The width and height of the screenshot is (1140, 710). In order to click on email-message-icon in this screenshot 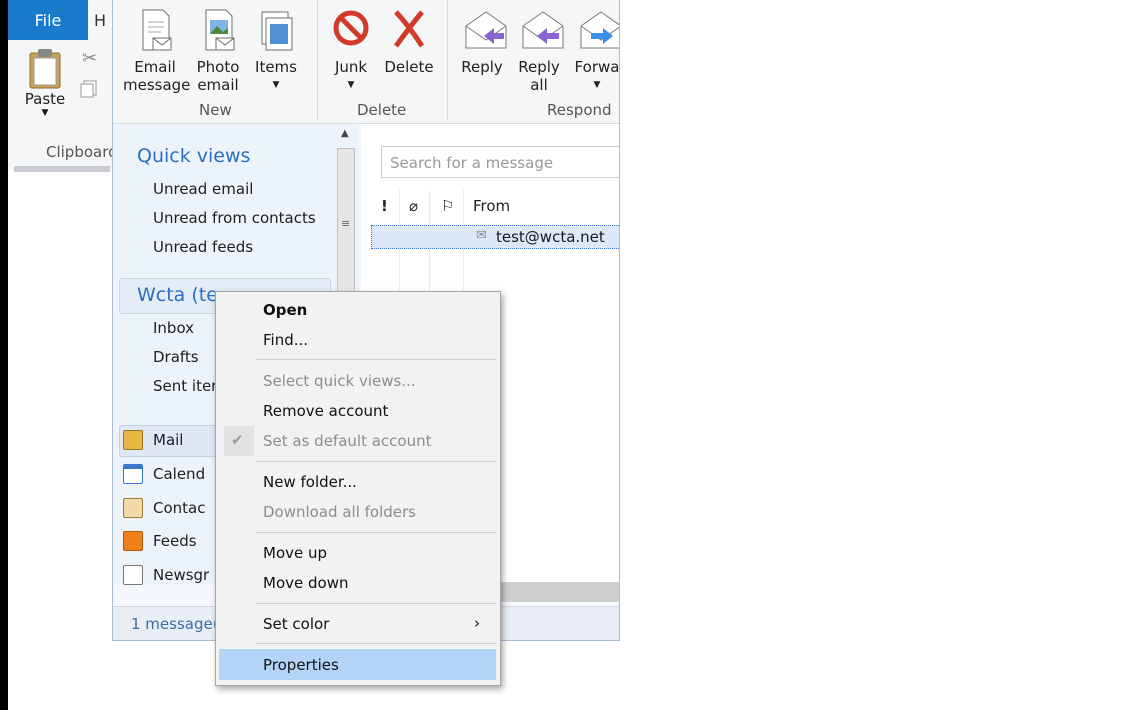, I will do `click(155, 31)`.